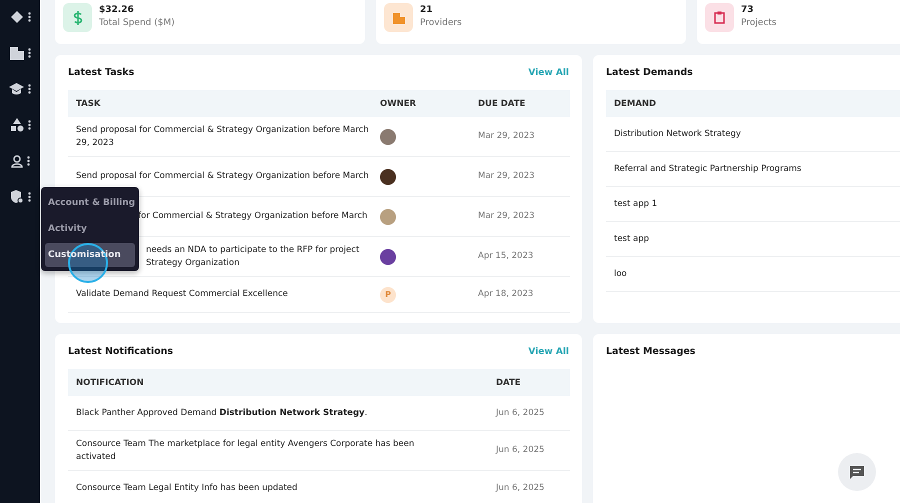  I want to click on column-header: DEMAND, so click(753, 103).